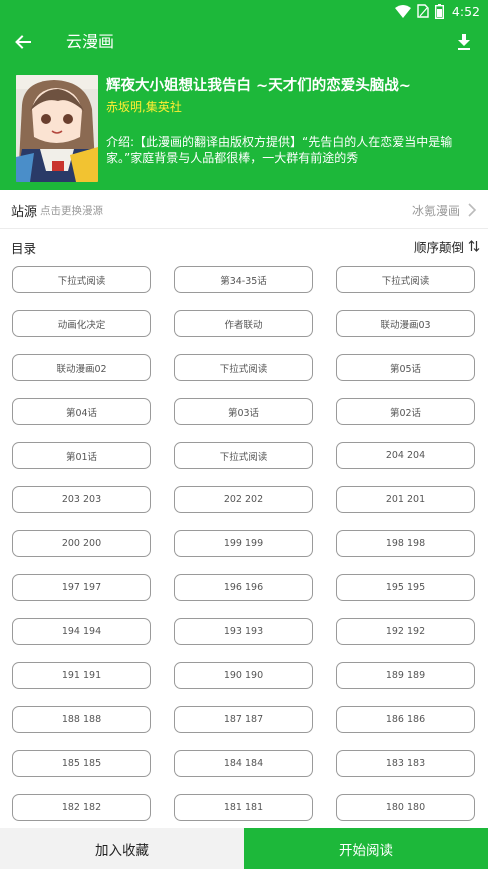 This screenshot has height=869, width=488. I want to click on chapter-button: 189 189, so click(405, 675).